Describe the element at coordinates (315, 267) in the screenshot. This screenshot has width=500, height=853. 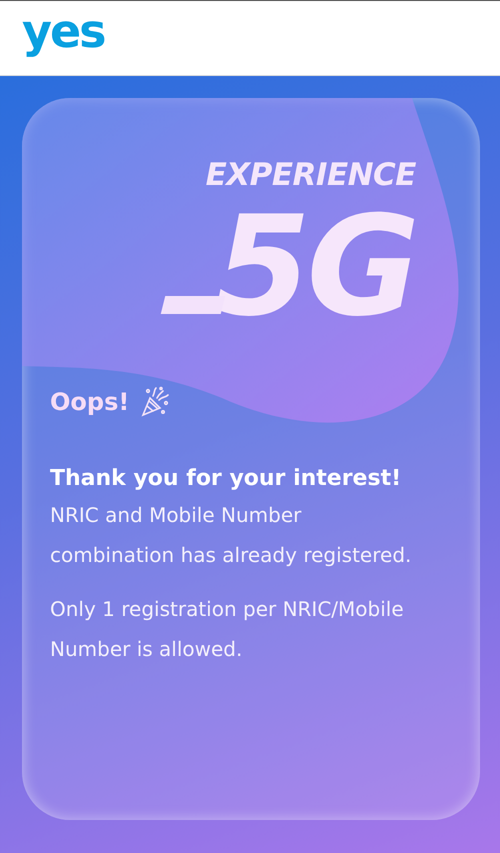
I see `headline: 5G` at that location.